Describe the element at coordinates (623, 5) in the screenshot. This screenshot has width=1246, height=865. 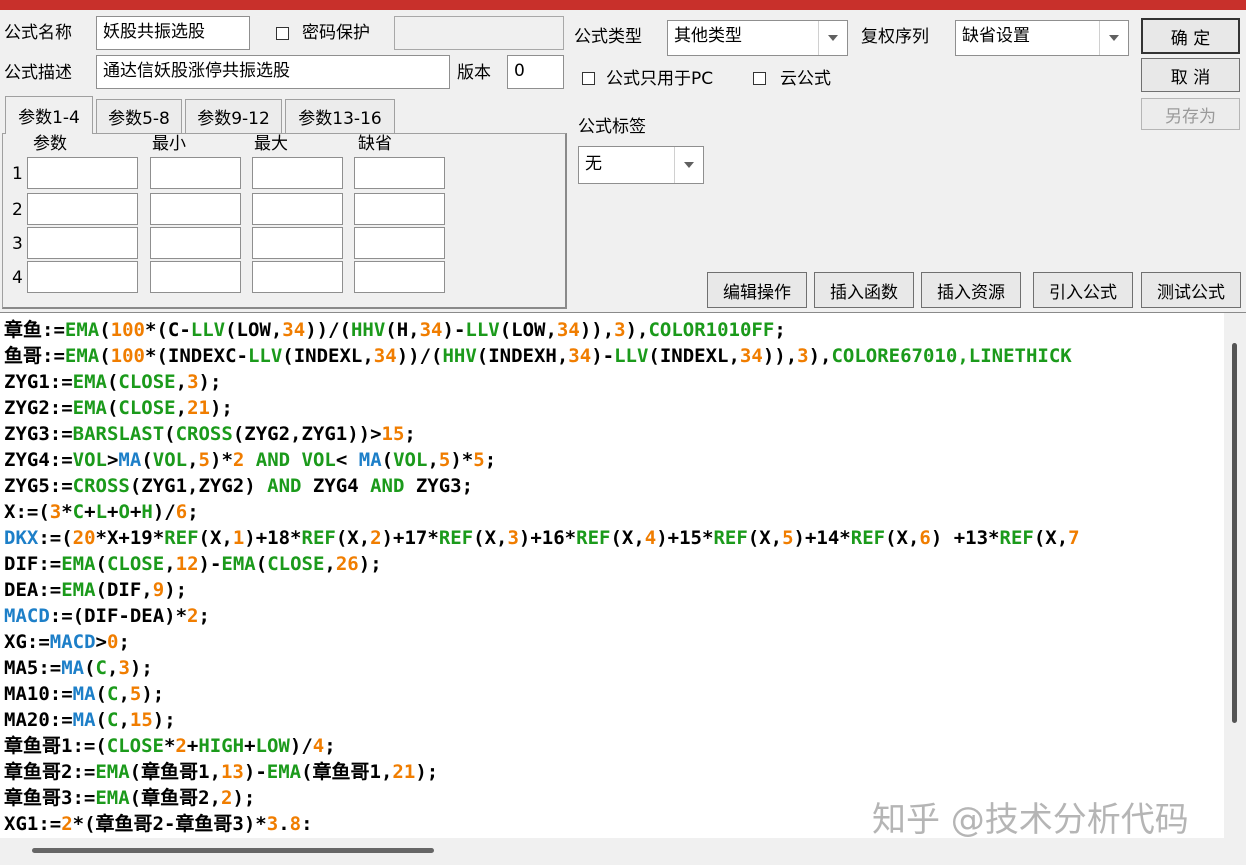
I see `window-title-bar` at that location.